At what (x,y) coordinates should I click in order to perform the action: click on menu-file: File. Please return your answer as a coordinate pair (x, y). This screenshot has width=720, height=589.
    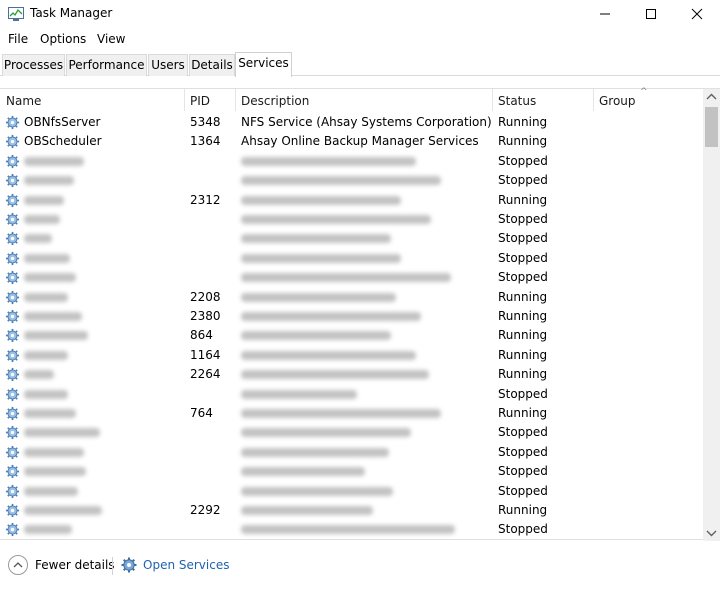
    Looking at the image, I should click on (18, 39).